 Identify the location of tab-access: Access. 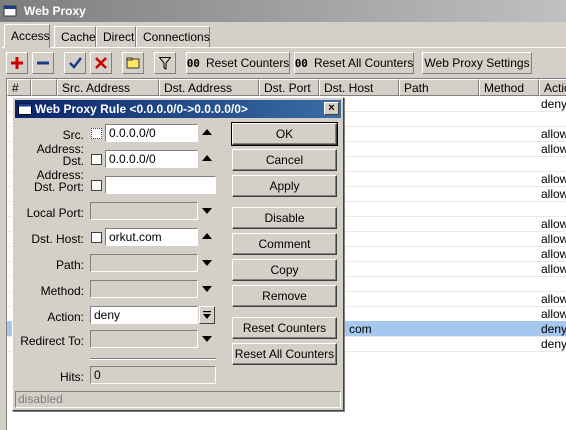
(27, 36).